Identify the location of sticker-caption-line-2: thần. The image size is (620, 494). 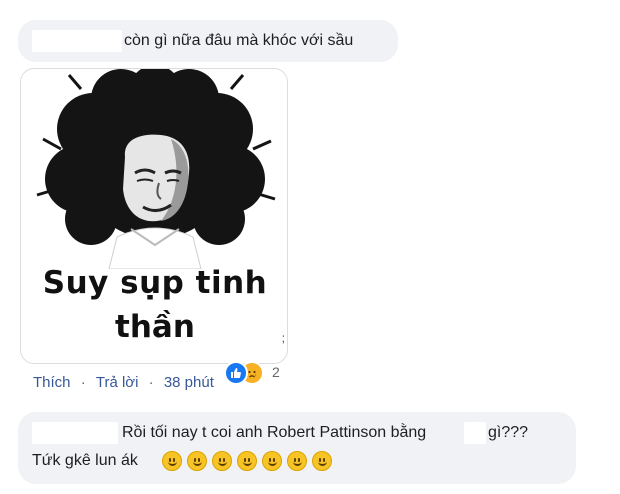
(155, 327).